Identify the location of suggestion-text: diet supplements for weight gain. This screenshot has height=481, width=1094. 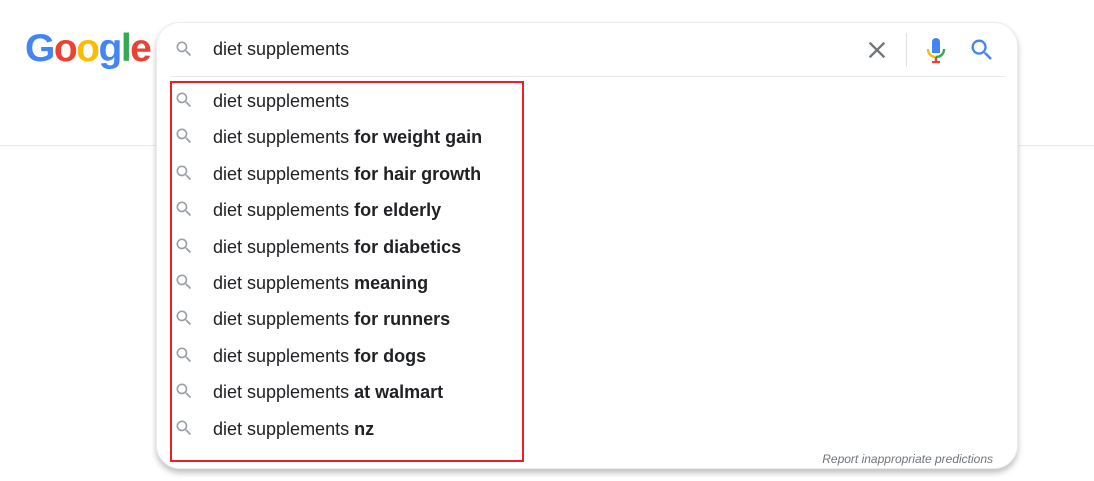
(347, 137).